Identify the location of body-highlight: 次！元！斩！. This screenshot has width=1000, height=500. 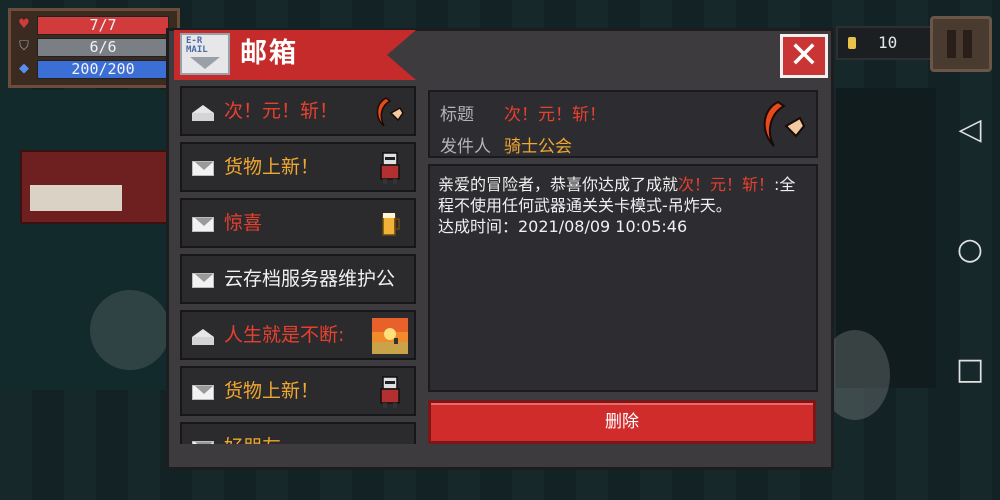
(726, 184).